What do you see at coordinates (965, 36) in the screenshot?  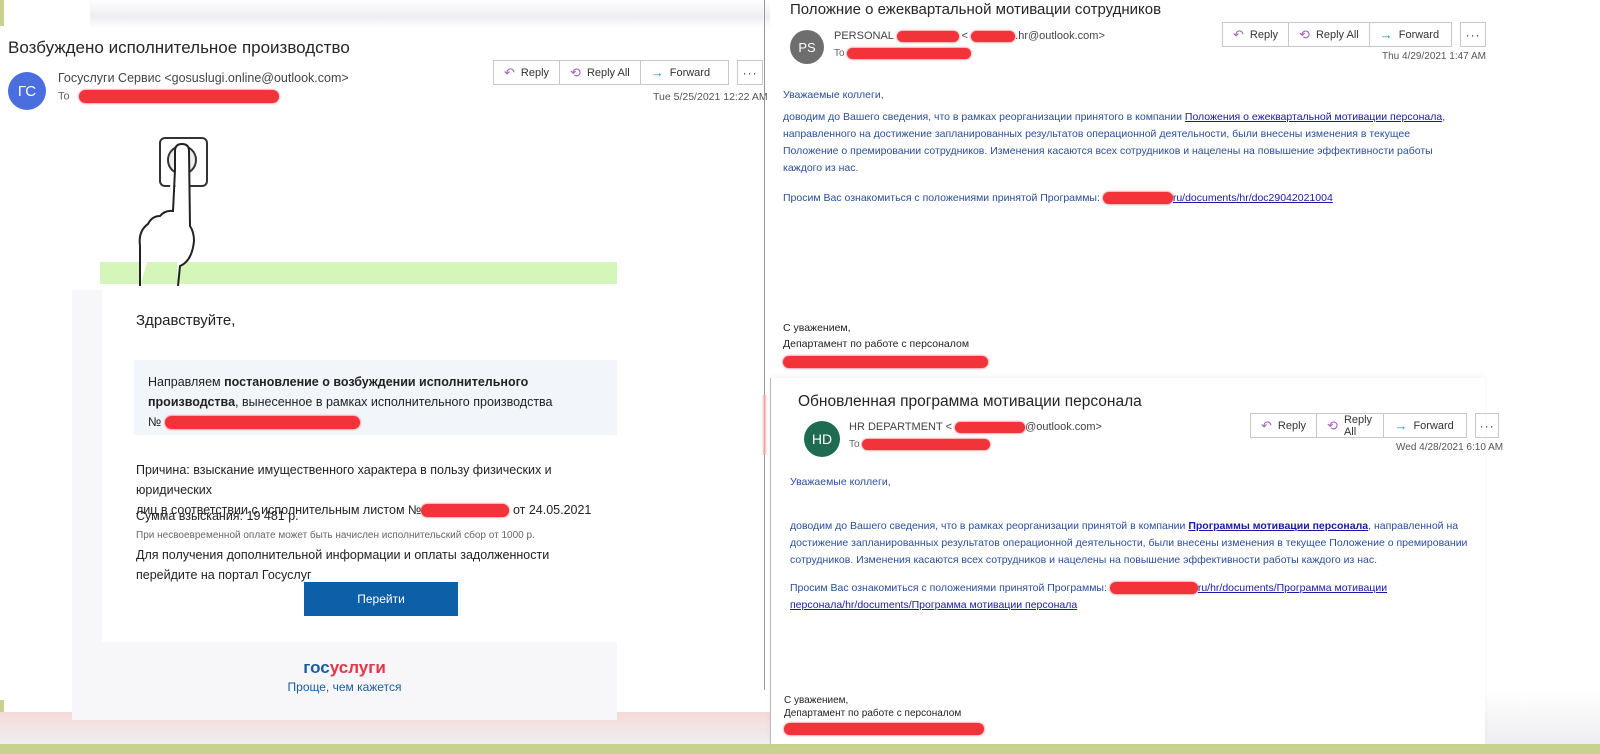 I see `bracket: <` at bounding box center [965, 36].